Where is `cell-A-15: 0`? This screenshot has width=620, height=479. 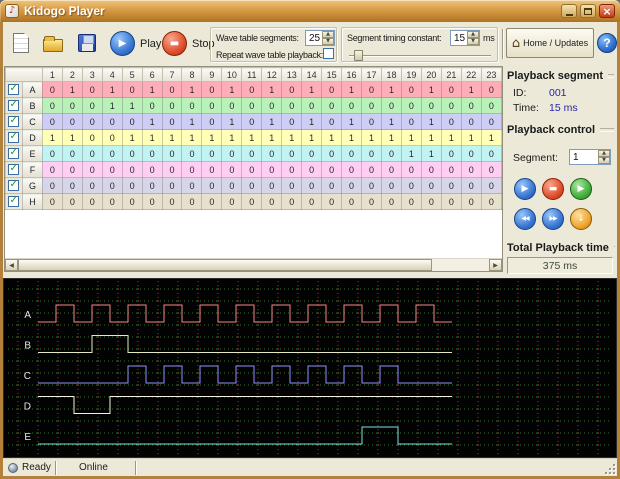 cell-A-15: 0 is located at coordinates (332, 89).